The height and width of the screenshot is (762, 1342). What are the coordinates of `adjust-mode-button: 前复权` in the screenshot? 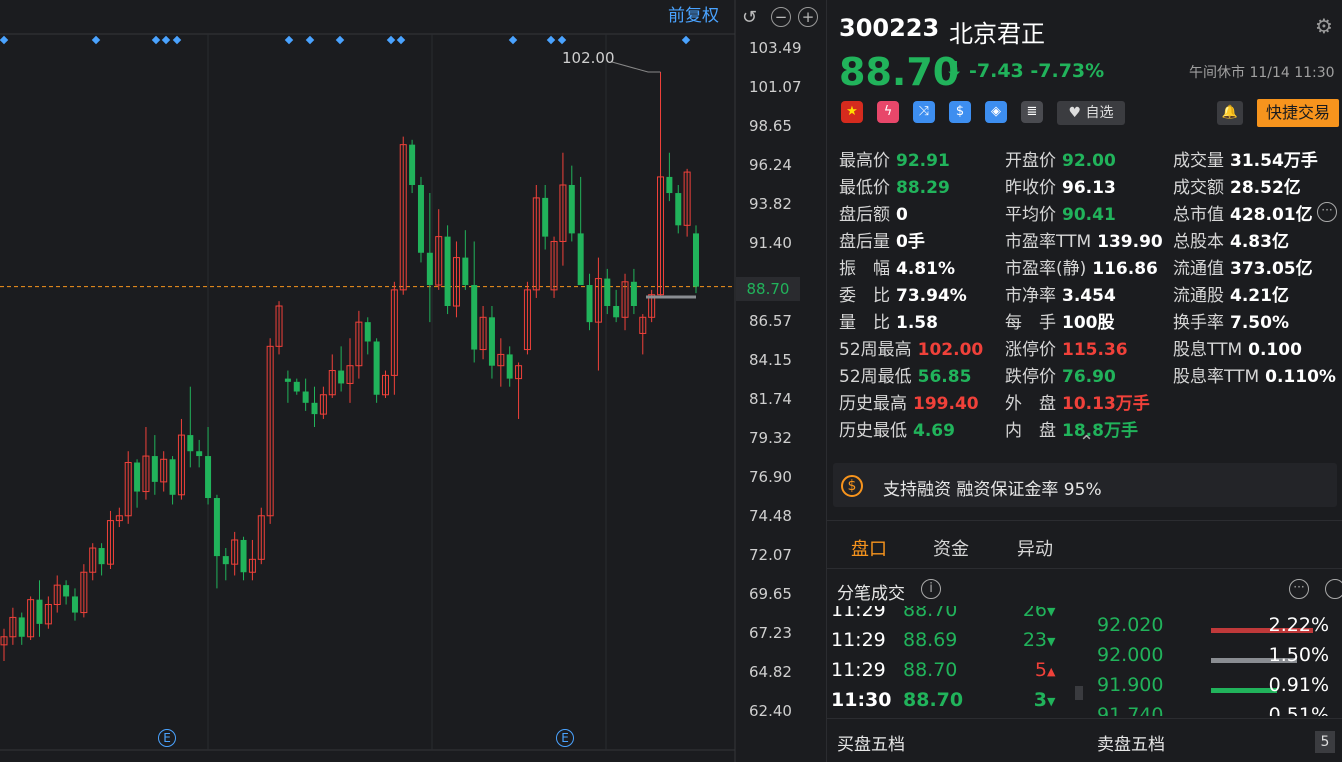 It's located at (693, 16).